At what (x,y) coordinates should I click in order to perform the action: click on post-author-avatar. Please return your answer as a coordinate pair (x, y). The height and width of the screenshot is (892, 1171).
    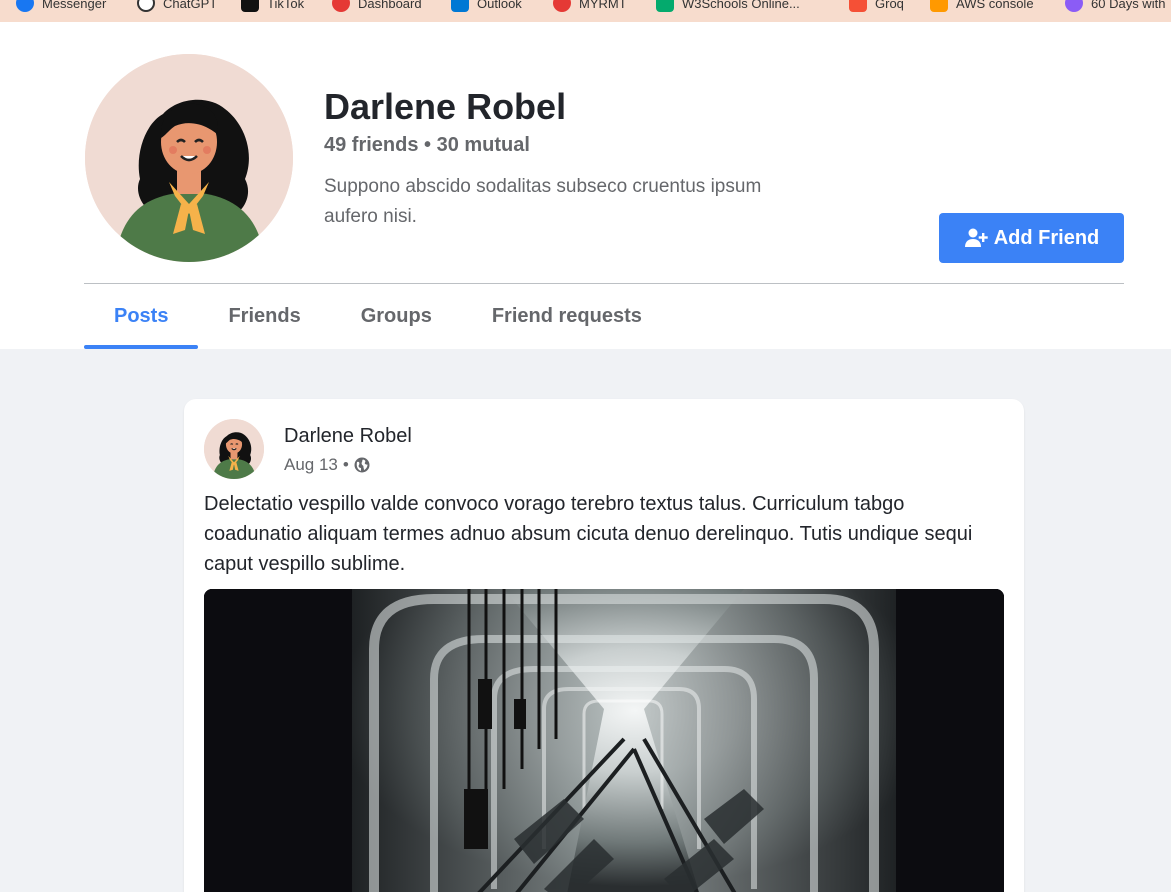
    Looking at the image, I should click on (234, 449).